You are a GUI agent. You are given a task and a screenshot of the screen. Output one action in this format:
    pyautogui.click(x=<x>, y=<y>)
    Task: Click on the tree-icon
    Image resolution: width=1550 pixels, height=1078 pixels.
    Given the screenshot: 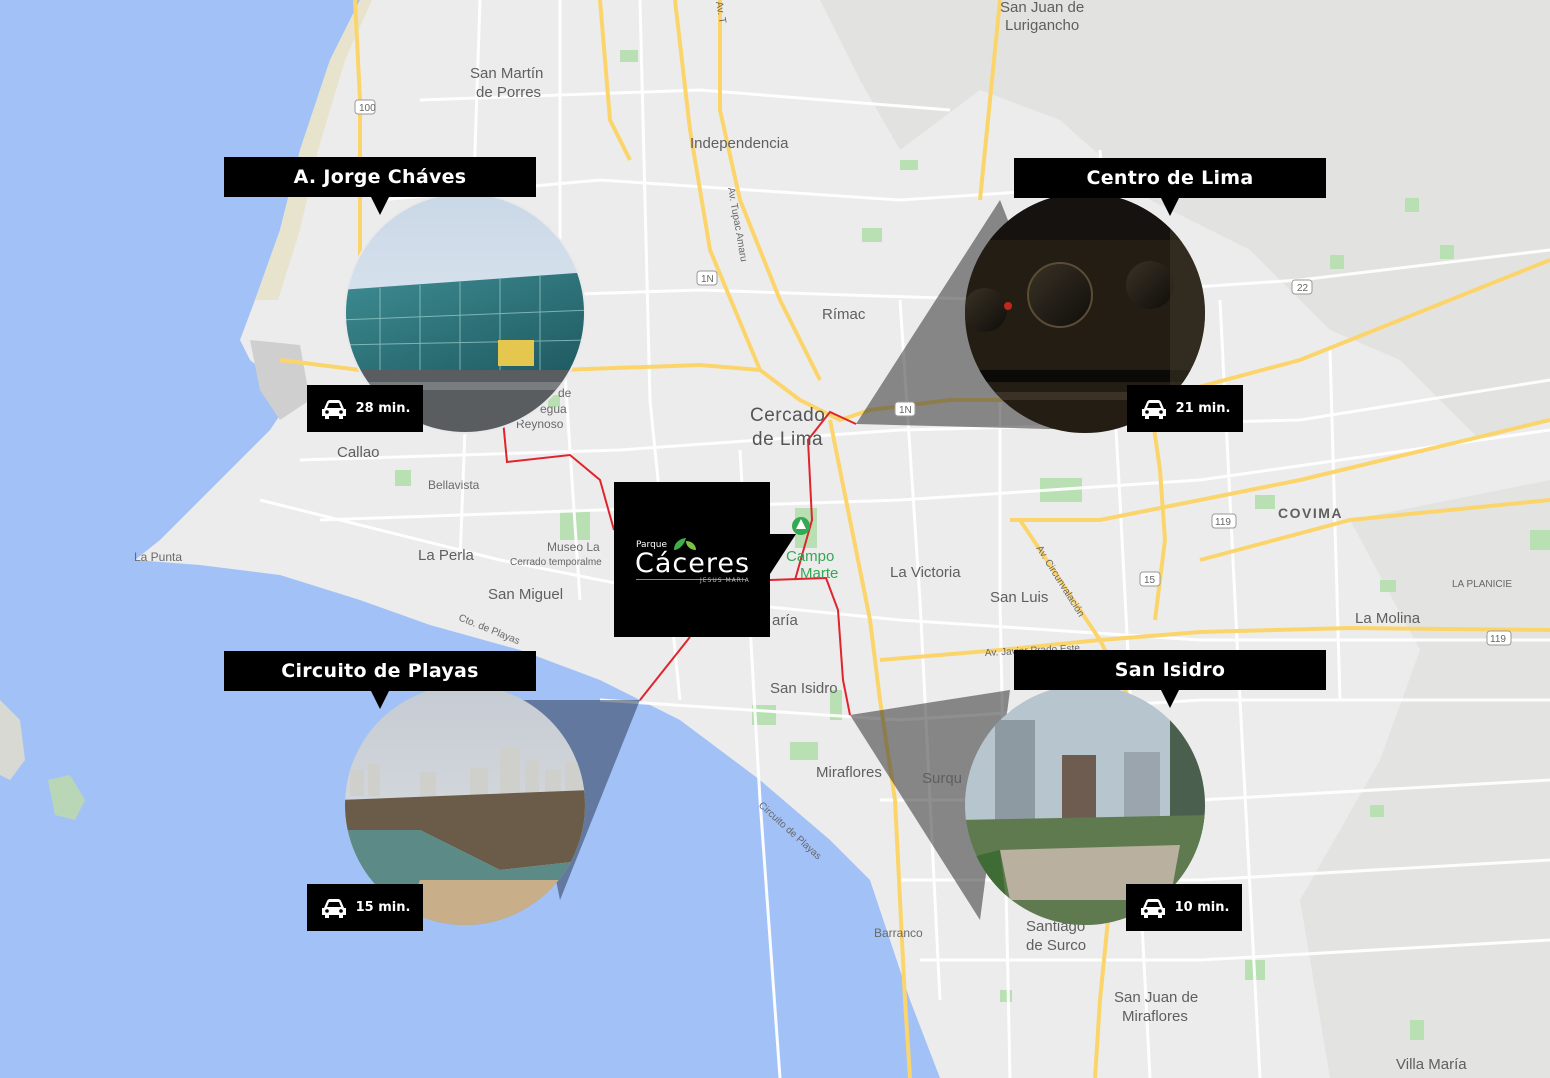 What is the action you would take?
    pyautogui.click(x=801, y=526)
    